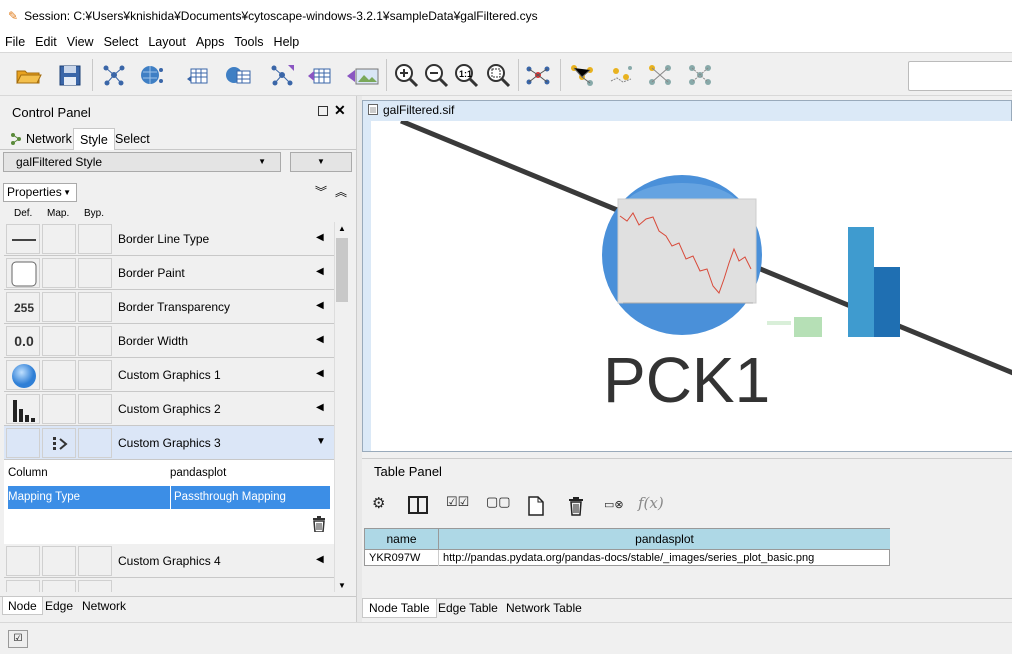 The height and width of the screenshot is (654, 1012). Describe the element at coordinates (536, 506) in the screenshot. I see `new-column-icon` at that location.